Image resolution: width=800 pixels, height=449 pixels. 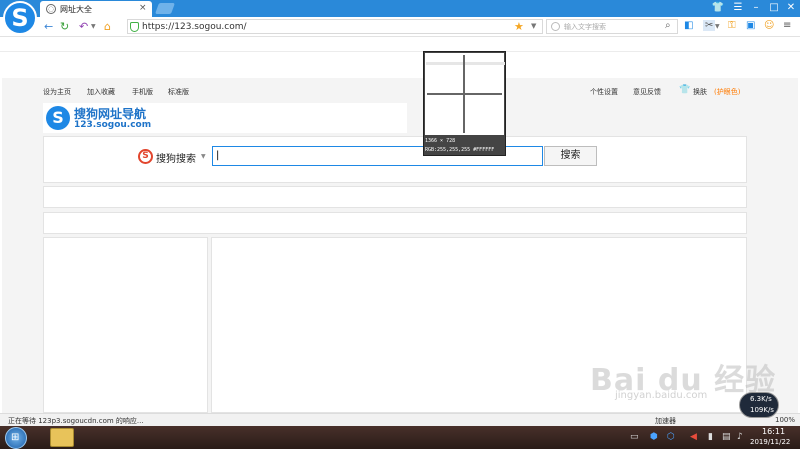 What do you see at coordinates (647, 92) in the screenshot?
I see `link-feedback: 意见反馈` at bounding box center [647, 92].